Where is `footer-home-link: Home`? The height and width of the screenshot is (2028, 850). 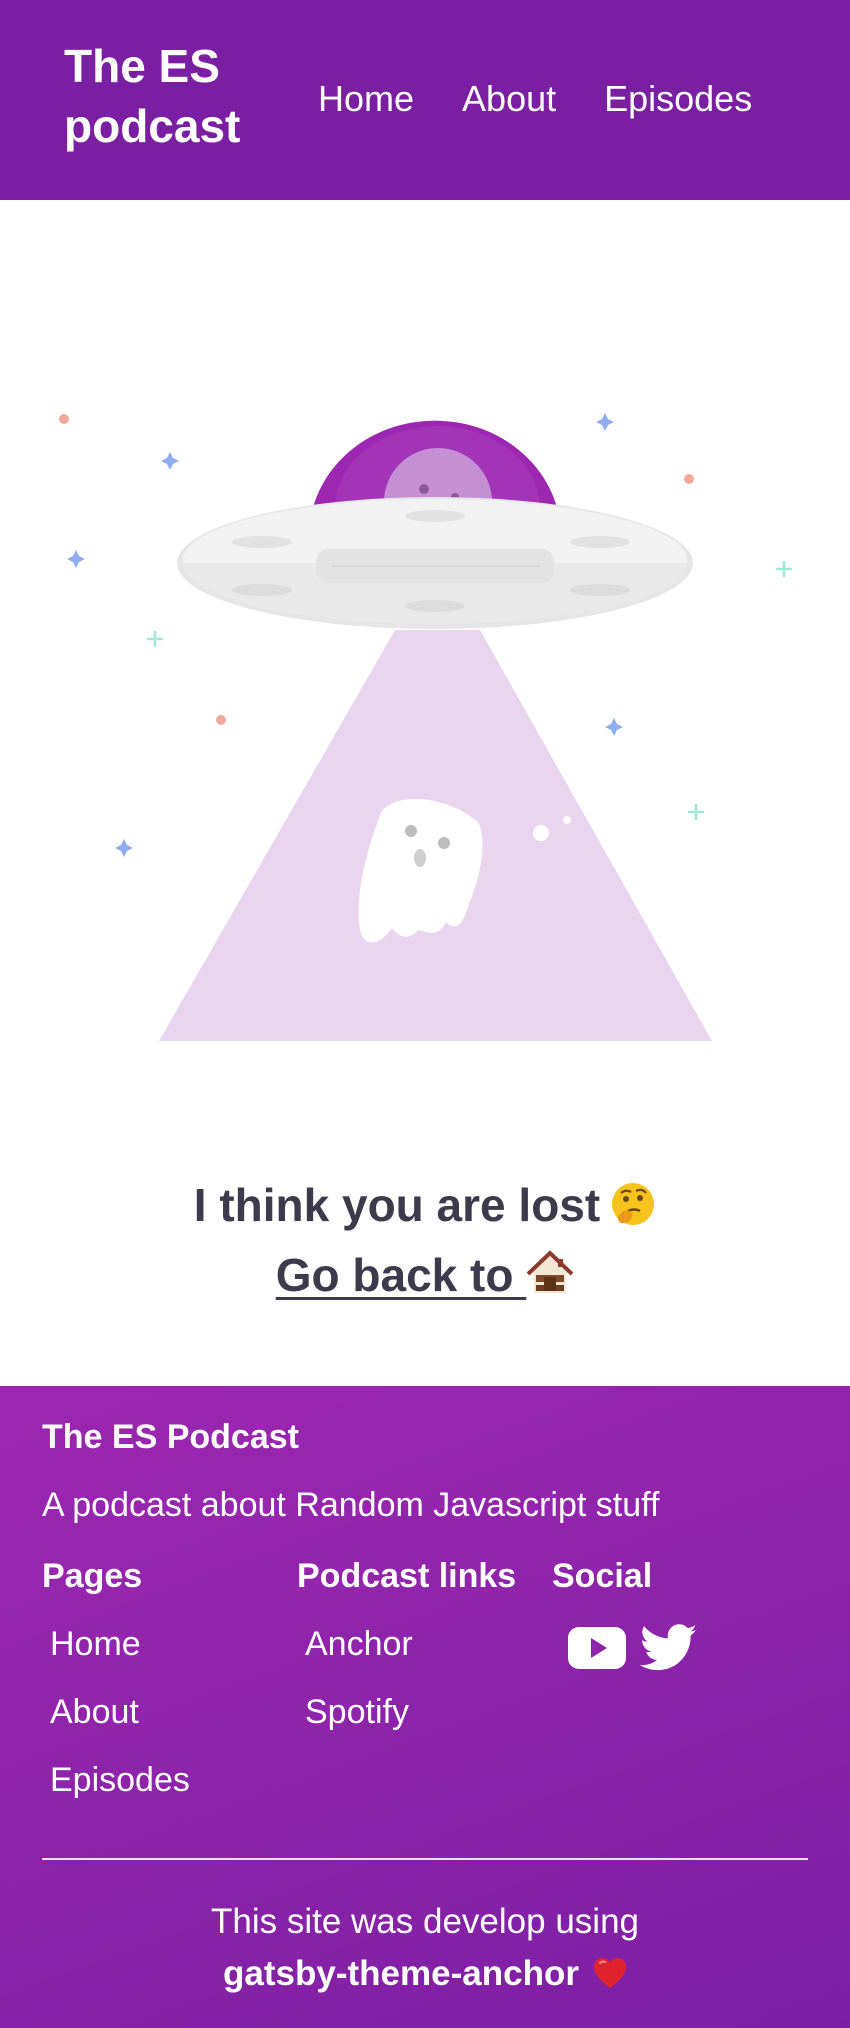 footer-home-link: Home is located at coordinates (95, 1644).